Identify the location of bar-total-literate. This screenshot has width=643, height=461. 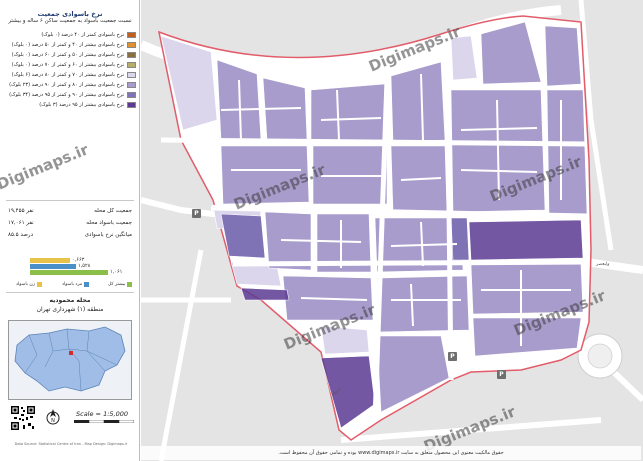
(69, 272).